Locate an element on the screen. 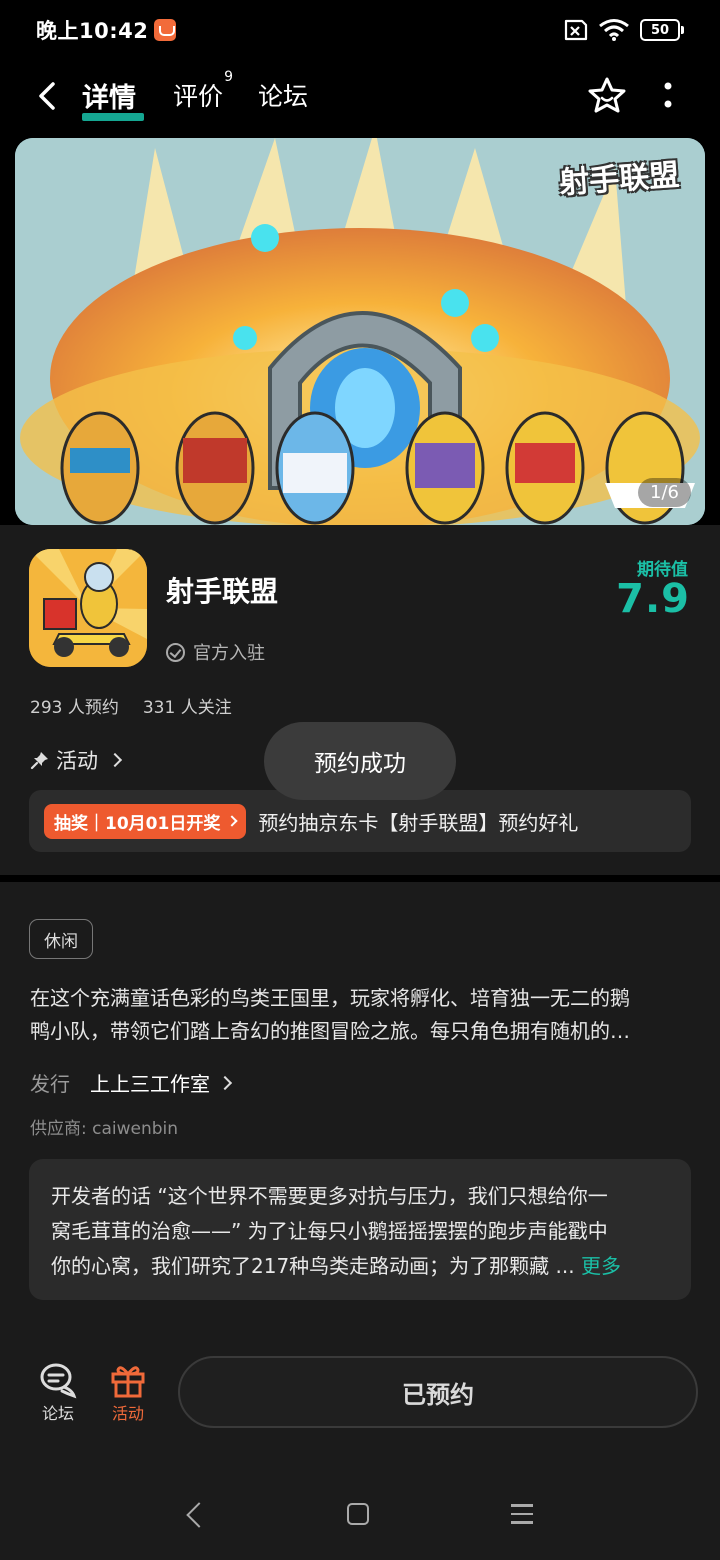  tab-active-indicator is located at coordinates (113, 117).